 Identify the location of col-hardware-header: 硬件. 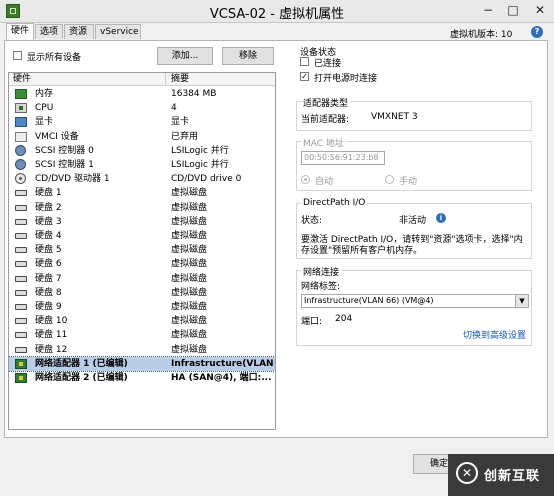
(22, 79).